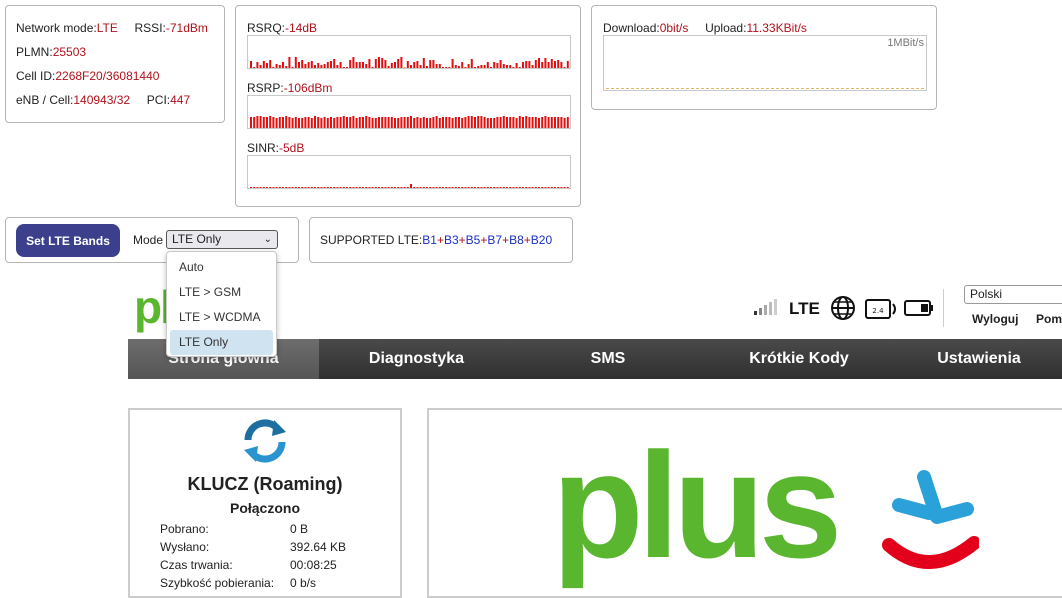  I want to click on mode-select: LTE Only ⌄, so click(222, 239).